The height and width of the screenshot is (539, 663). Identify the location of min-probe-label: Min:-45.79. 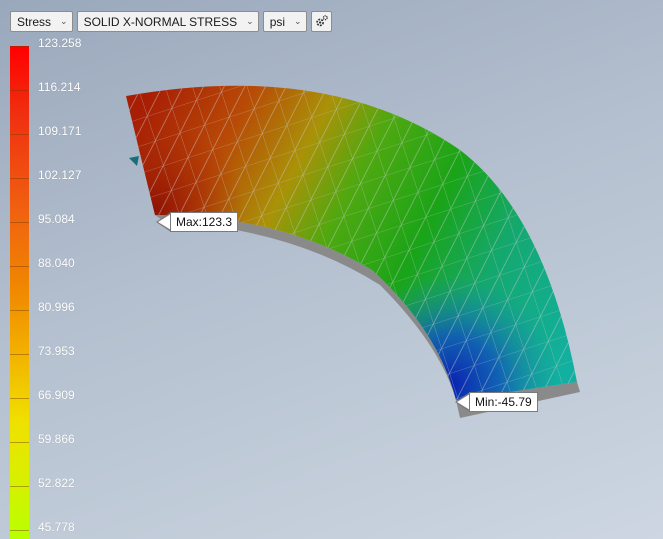
(503, 402).